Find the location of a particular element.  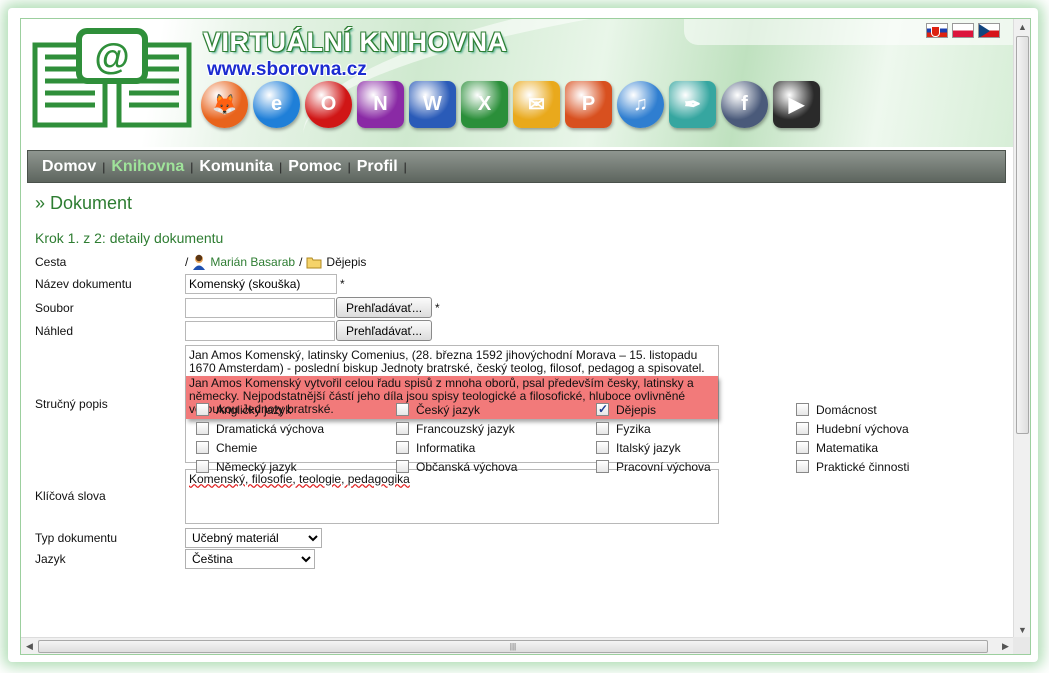

scrollbar-corner is located at coordinates (1021, 645).